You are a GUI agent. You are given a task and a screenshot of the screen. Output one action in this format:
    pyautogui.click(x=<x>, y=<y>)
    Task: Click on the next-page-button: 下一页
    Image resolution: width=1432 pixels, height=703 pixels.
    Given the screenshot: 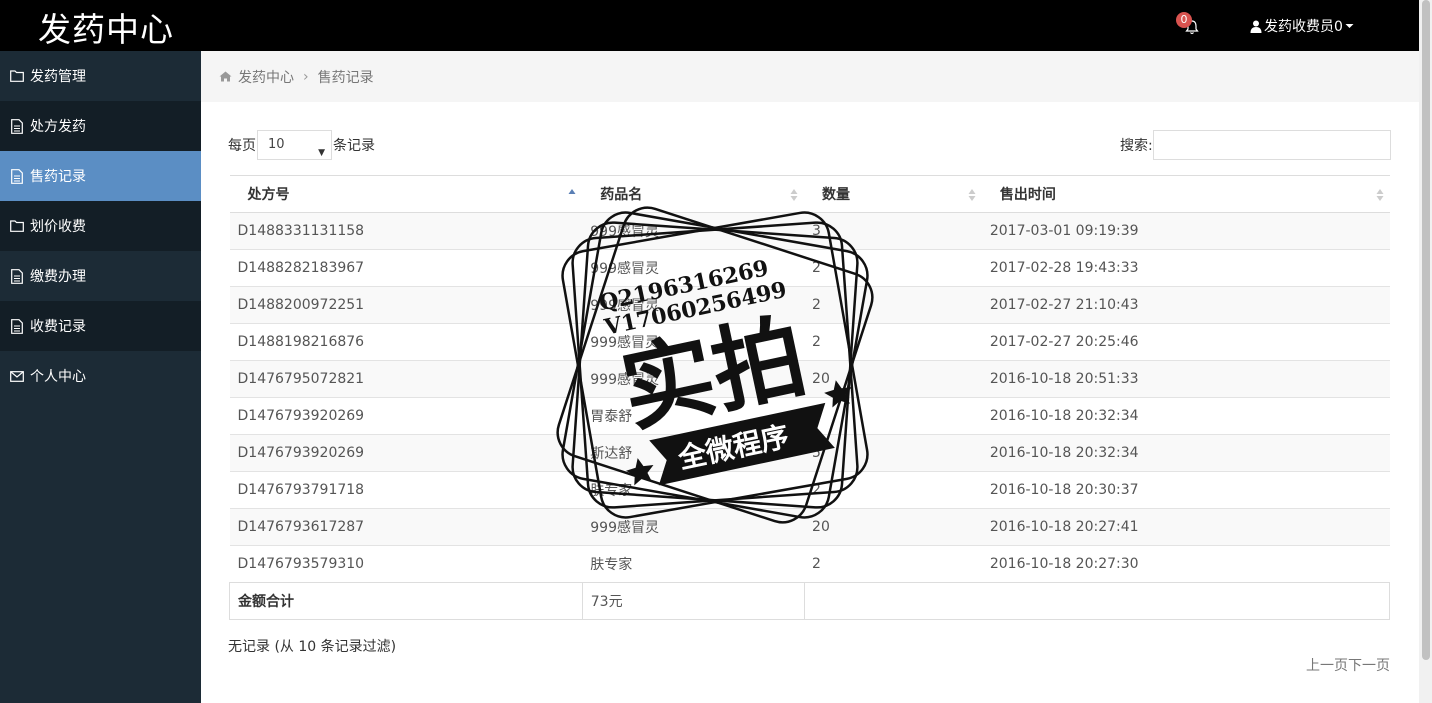 What is the action you would take?
    pyautogui.click(x=1369, y=665)
    